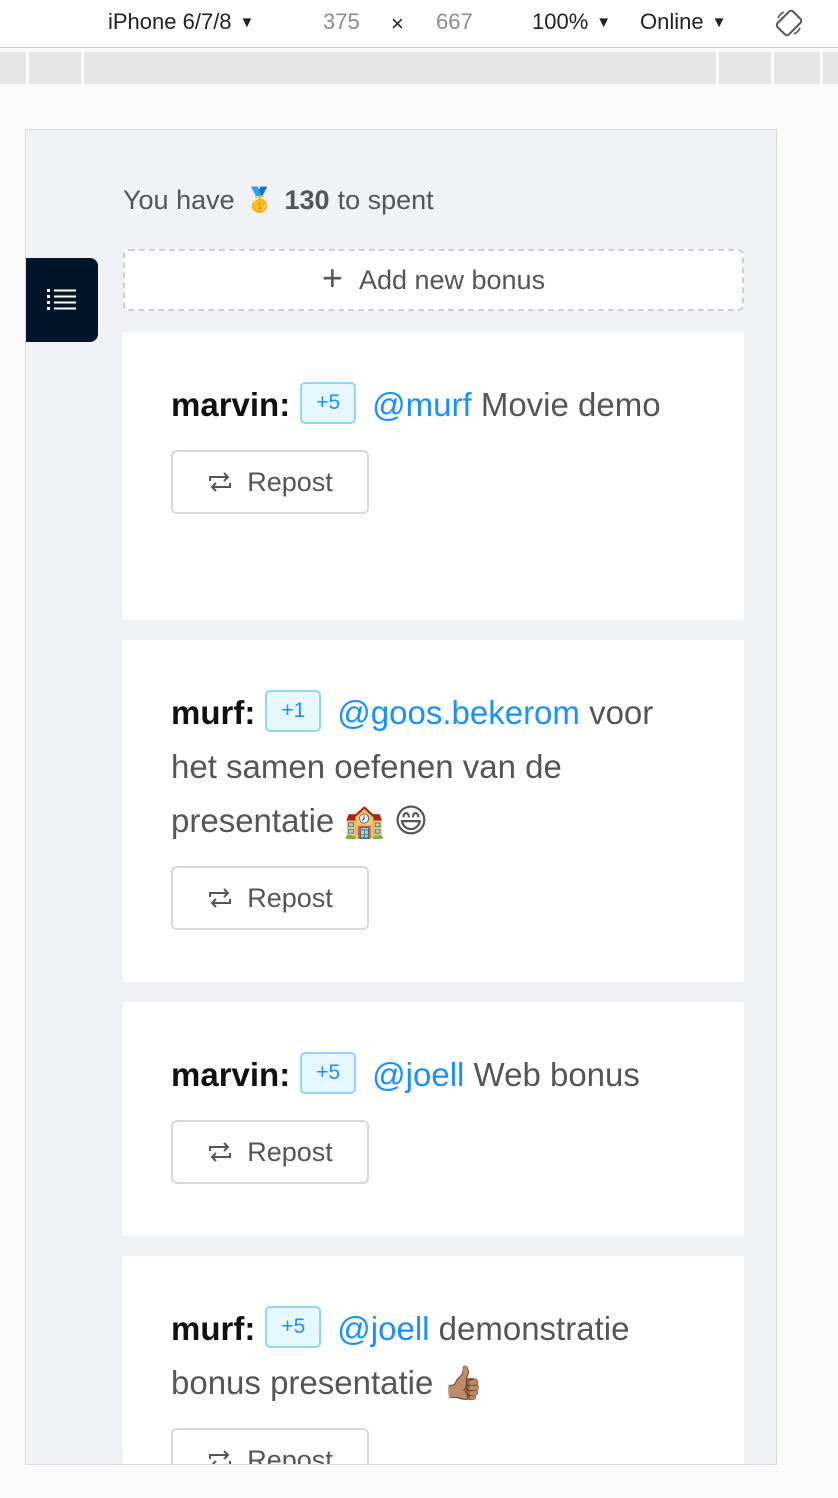  I want to click on balance-line: You have 🥇 130 to spent, so click(278, 200).